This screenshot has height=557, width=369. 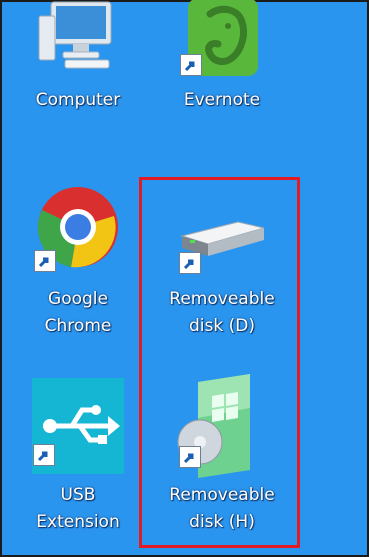 I want to click on desktop-icon-label: Evernote, so click(x=222, y=100).